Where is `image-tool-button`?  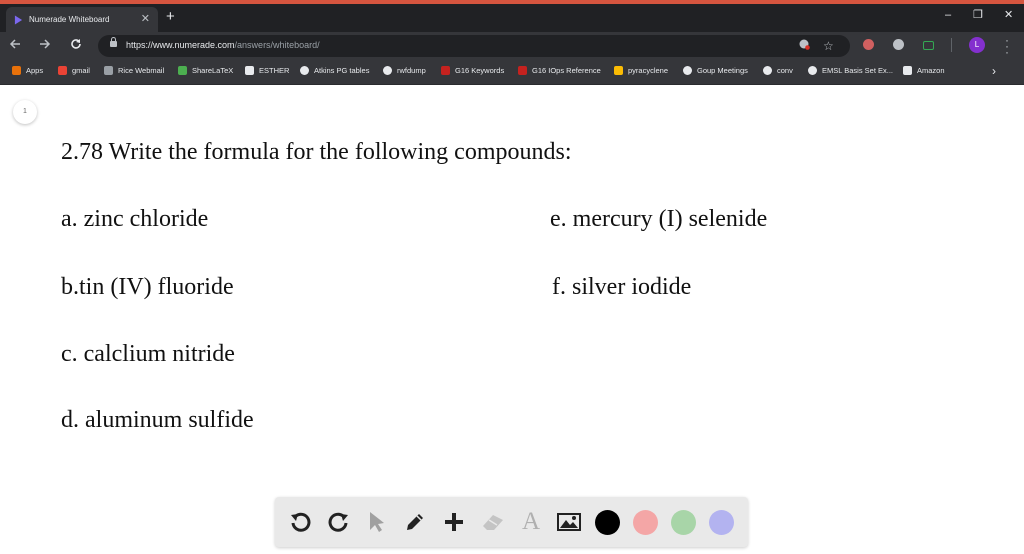
image-tool-button is located at coordinates (569, 522).